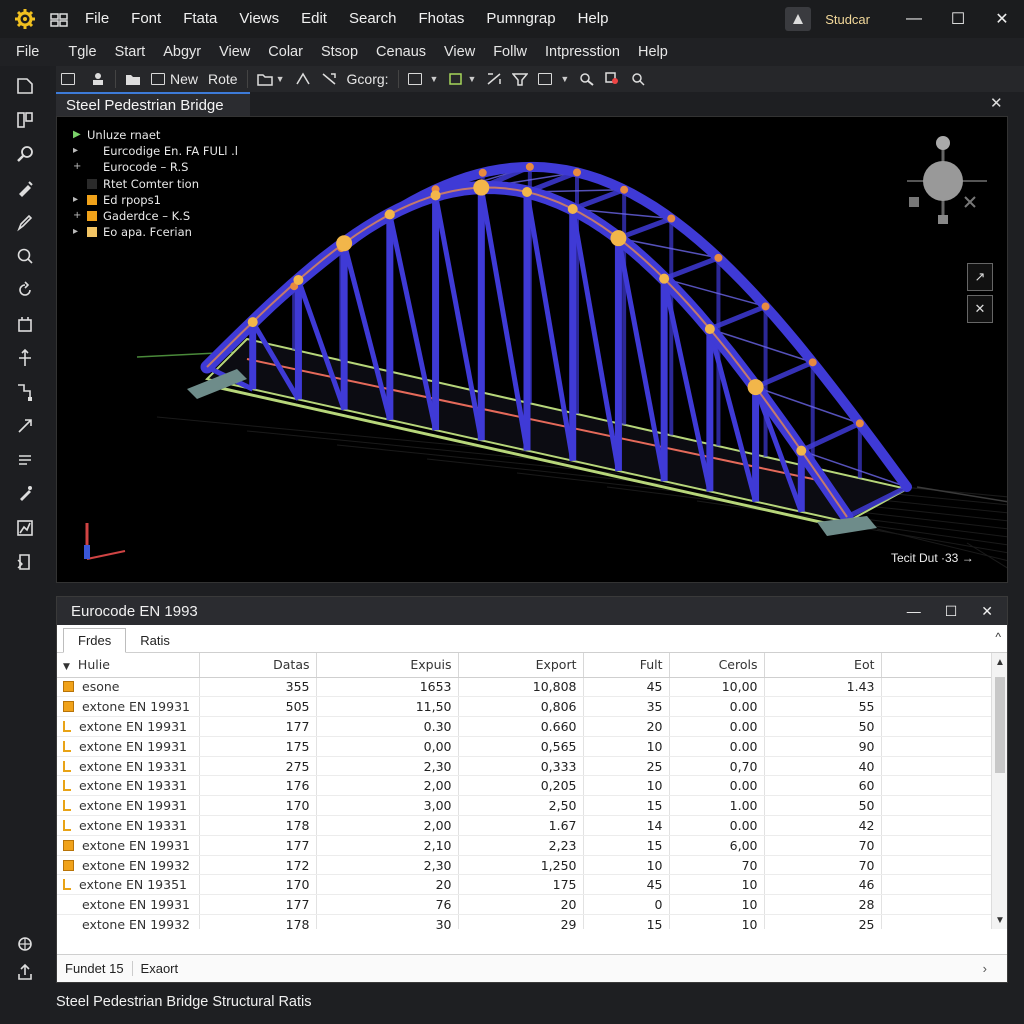 This screenshot has width=1024, height=1024. Describe the element at coordinates (996, 103) in the screenshot. I see `viewport-close-button: ✕` at that location.